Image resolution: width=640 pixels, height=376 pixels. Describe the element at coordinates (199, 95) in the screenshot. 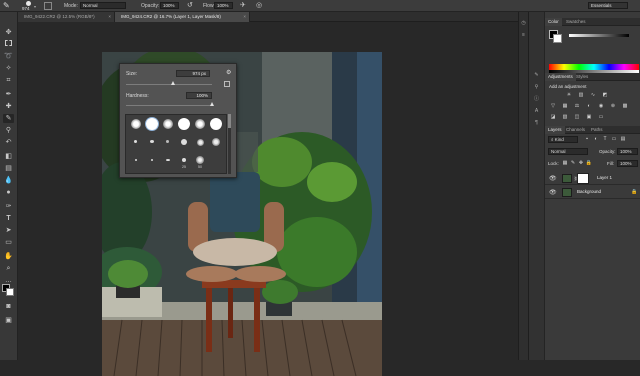

I see `hardness-input: 100%` at that location.